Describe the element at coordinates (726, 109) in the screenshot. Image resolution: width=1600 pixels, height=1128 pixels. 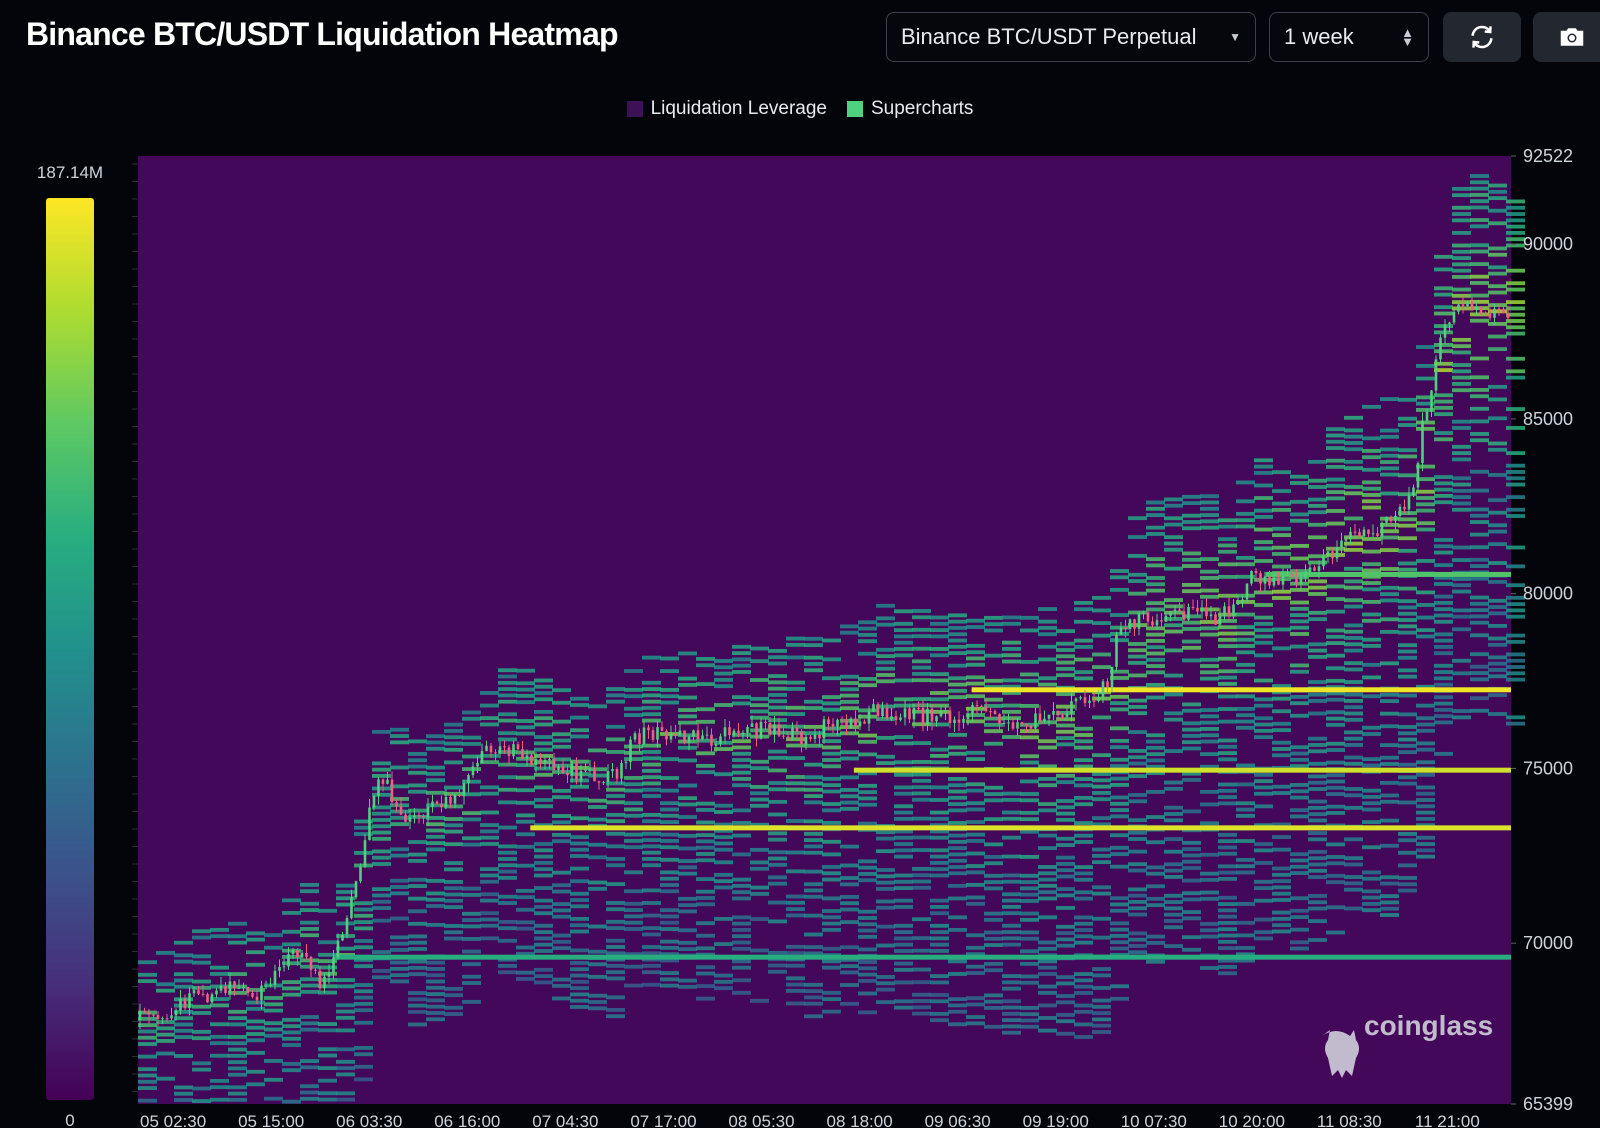
I see `legend-item-liquidation-leverage: Liquidation Leverage` at that location.